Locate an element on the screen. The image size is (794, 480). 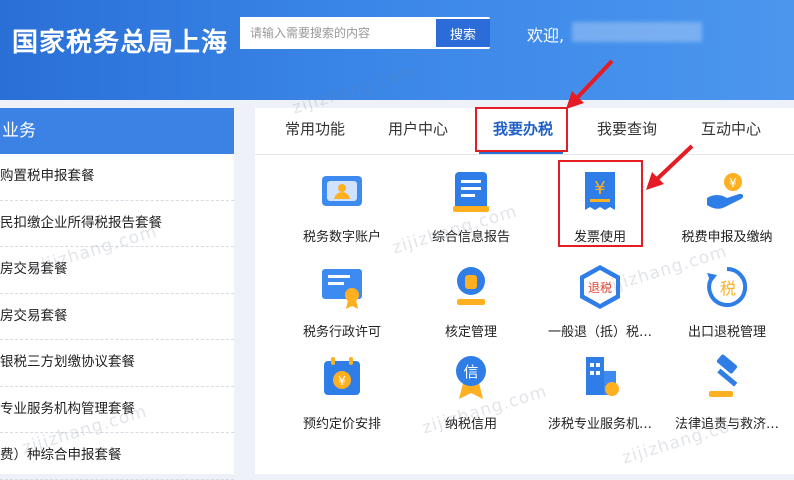
highlight-box-invoice is located at coordinates (600, 203).